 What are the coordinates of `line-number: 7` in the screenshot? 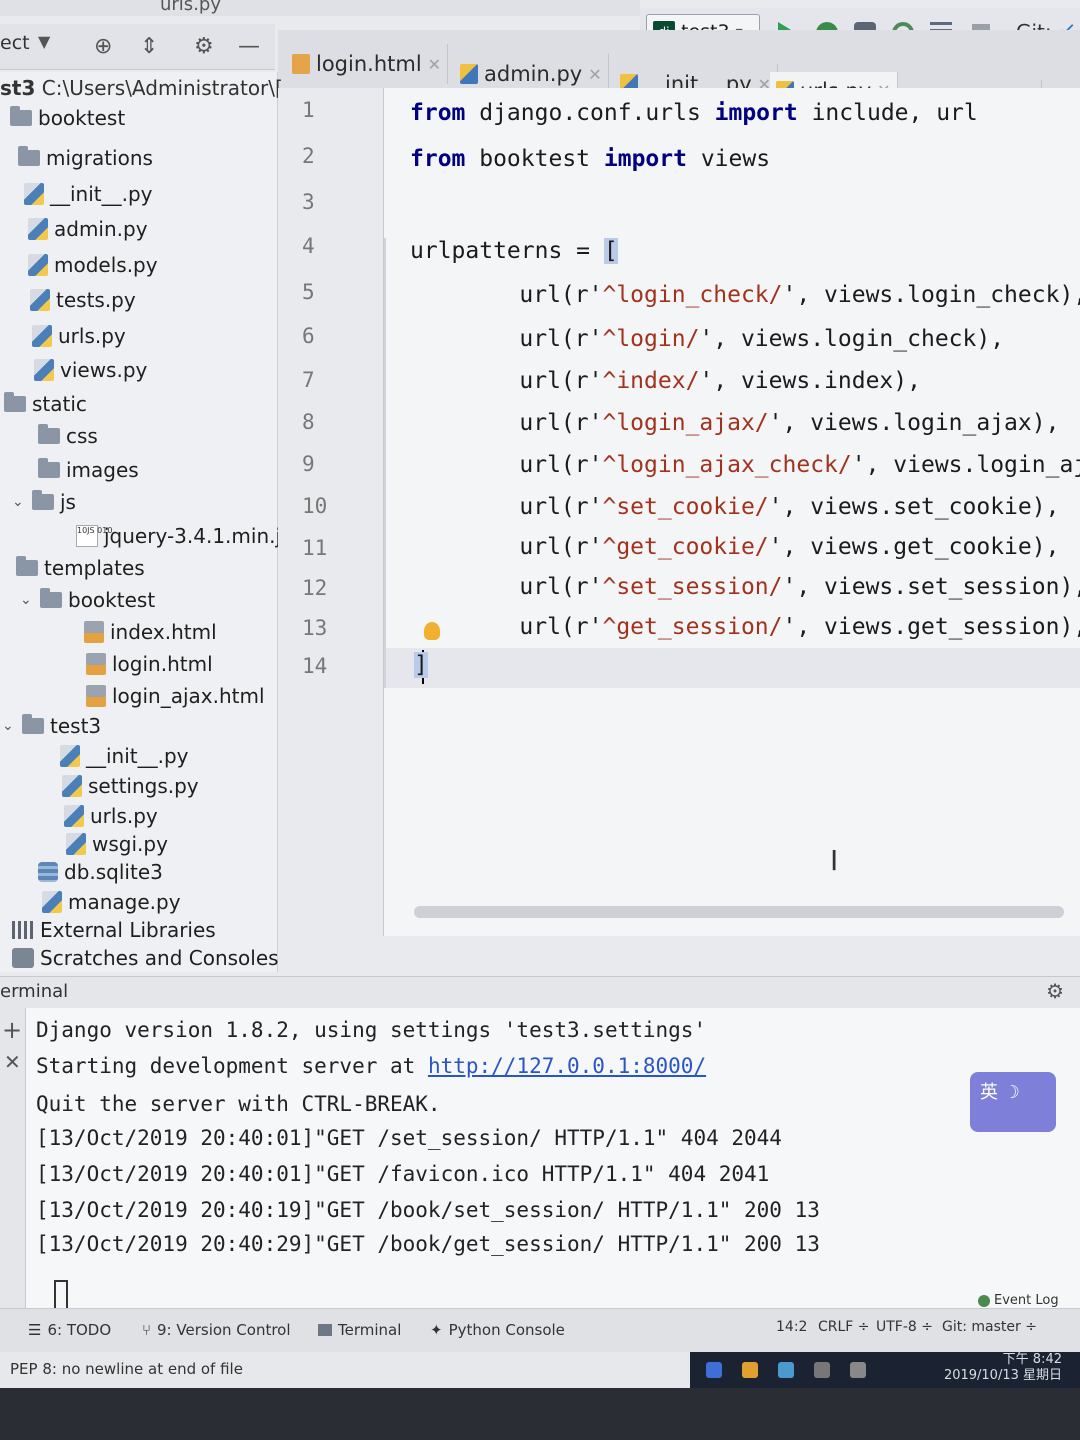 It's located at (308, 380).